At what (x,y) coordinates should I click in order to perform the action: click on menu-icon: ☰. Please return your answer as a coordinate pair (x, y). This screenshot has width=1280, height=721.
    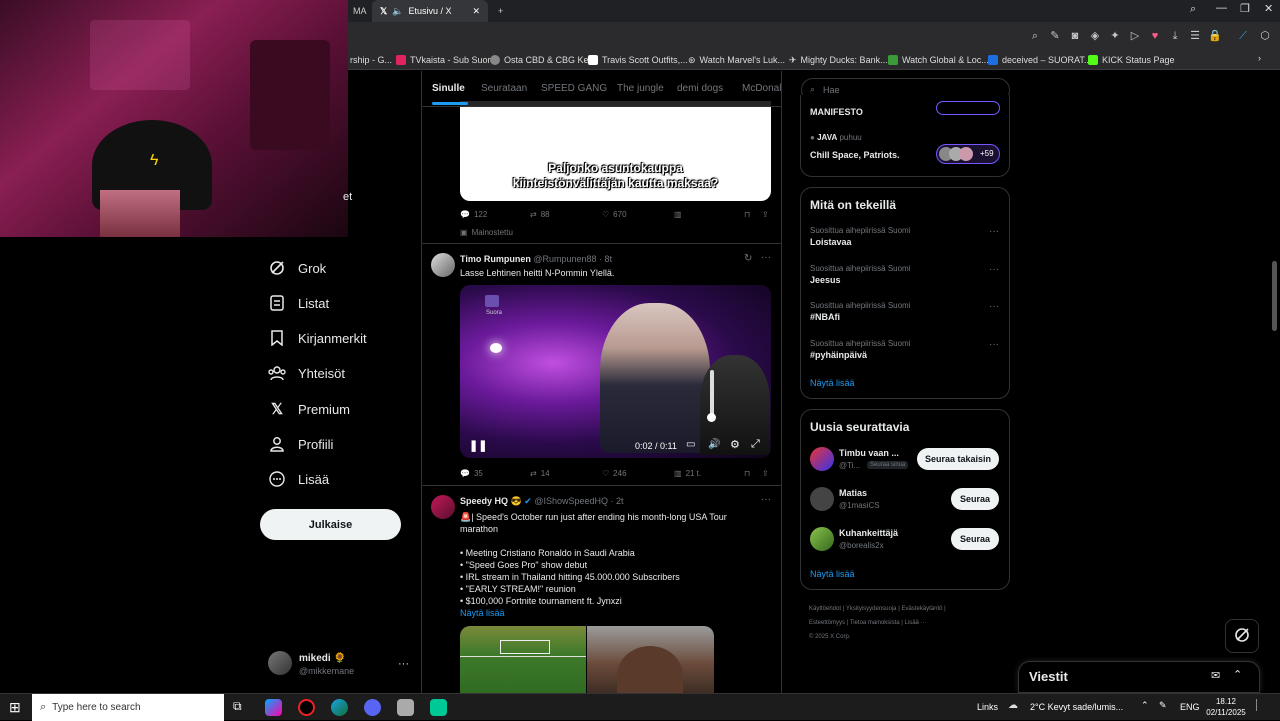
    Looking at the image, I should click on (1195, 36).